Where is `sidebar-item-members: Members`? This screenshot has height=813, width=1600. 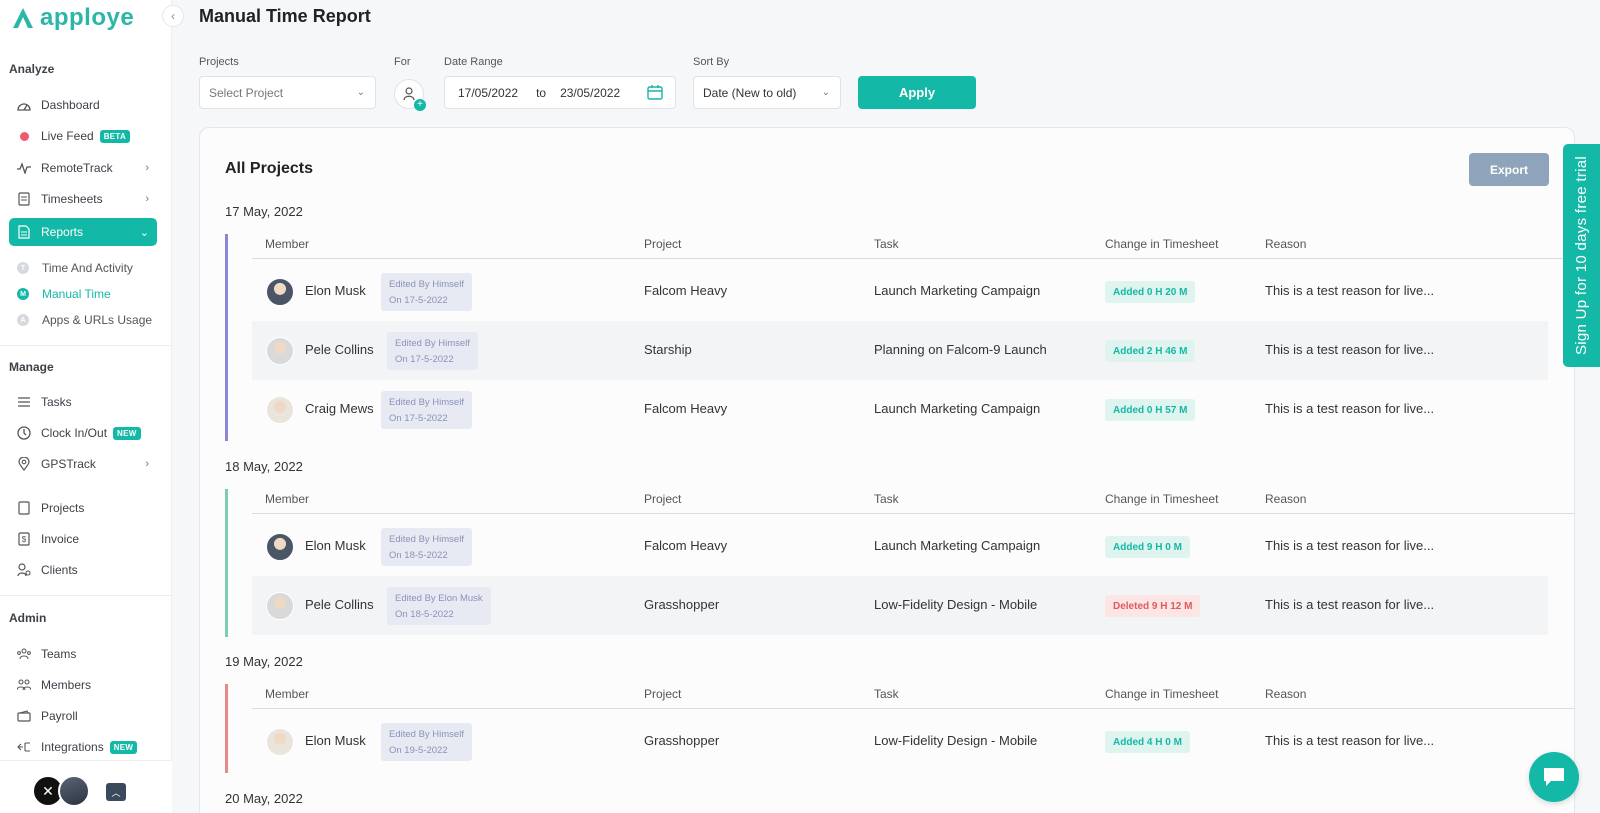 sidebar-item-members: Members is located at coordinates (83, 685).